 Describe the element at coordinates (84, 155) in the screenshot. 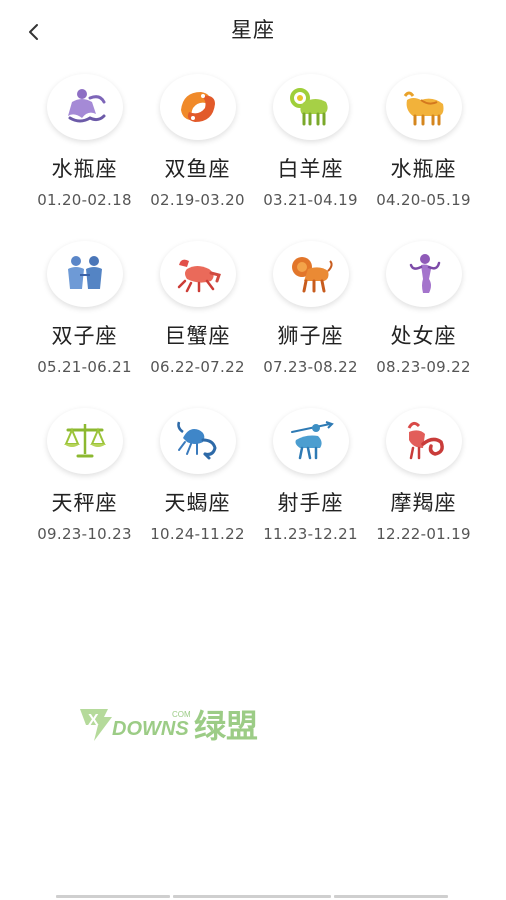

I see `zodiac-item-aquarius: 水瓶座 01.20-02.18` at that location.